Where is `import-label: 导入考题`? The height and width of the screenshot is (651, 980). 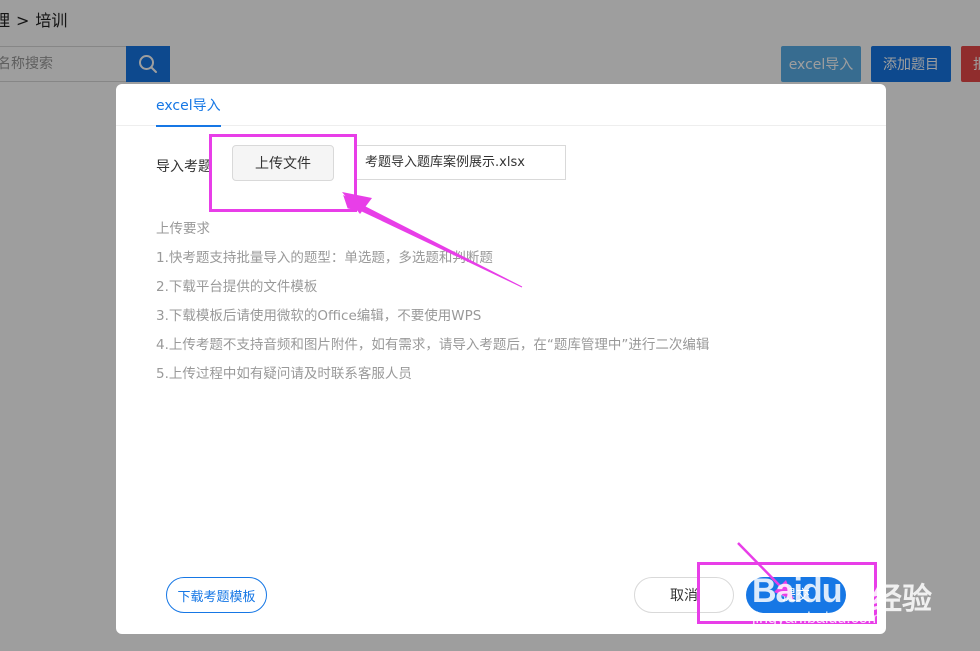
import-label: 导入考题 is located at coordinates (184, 167).